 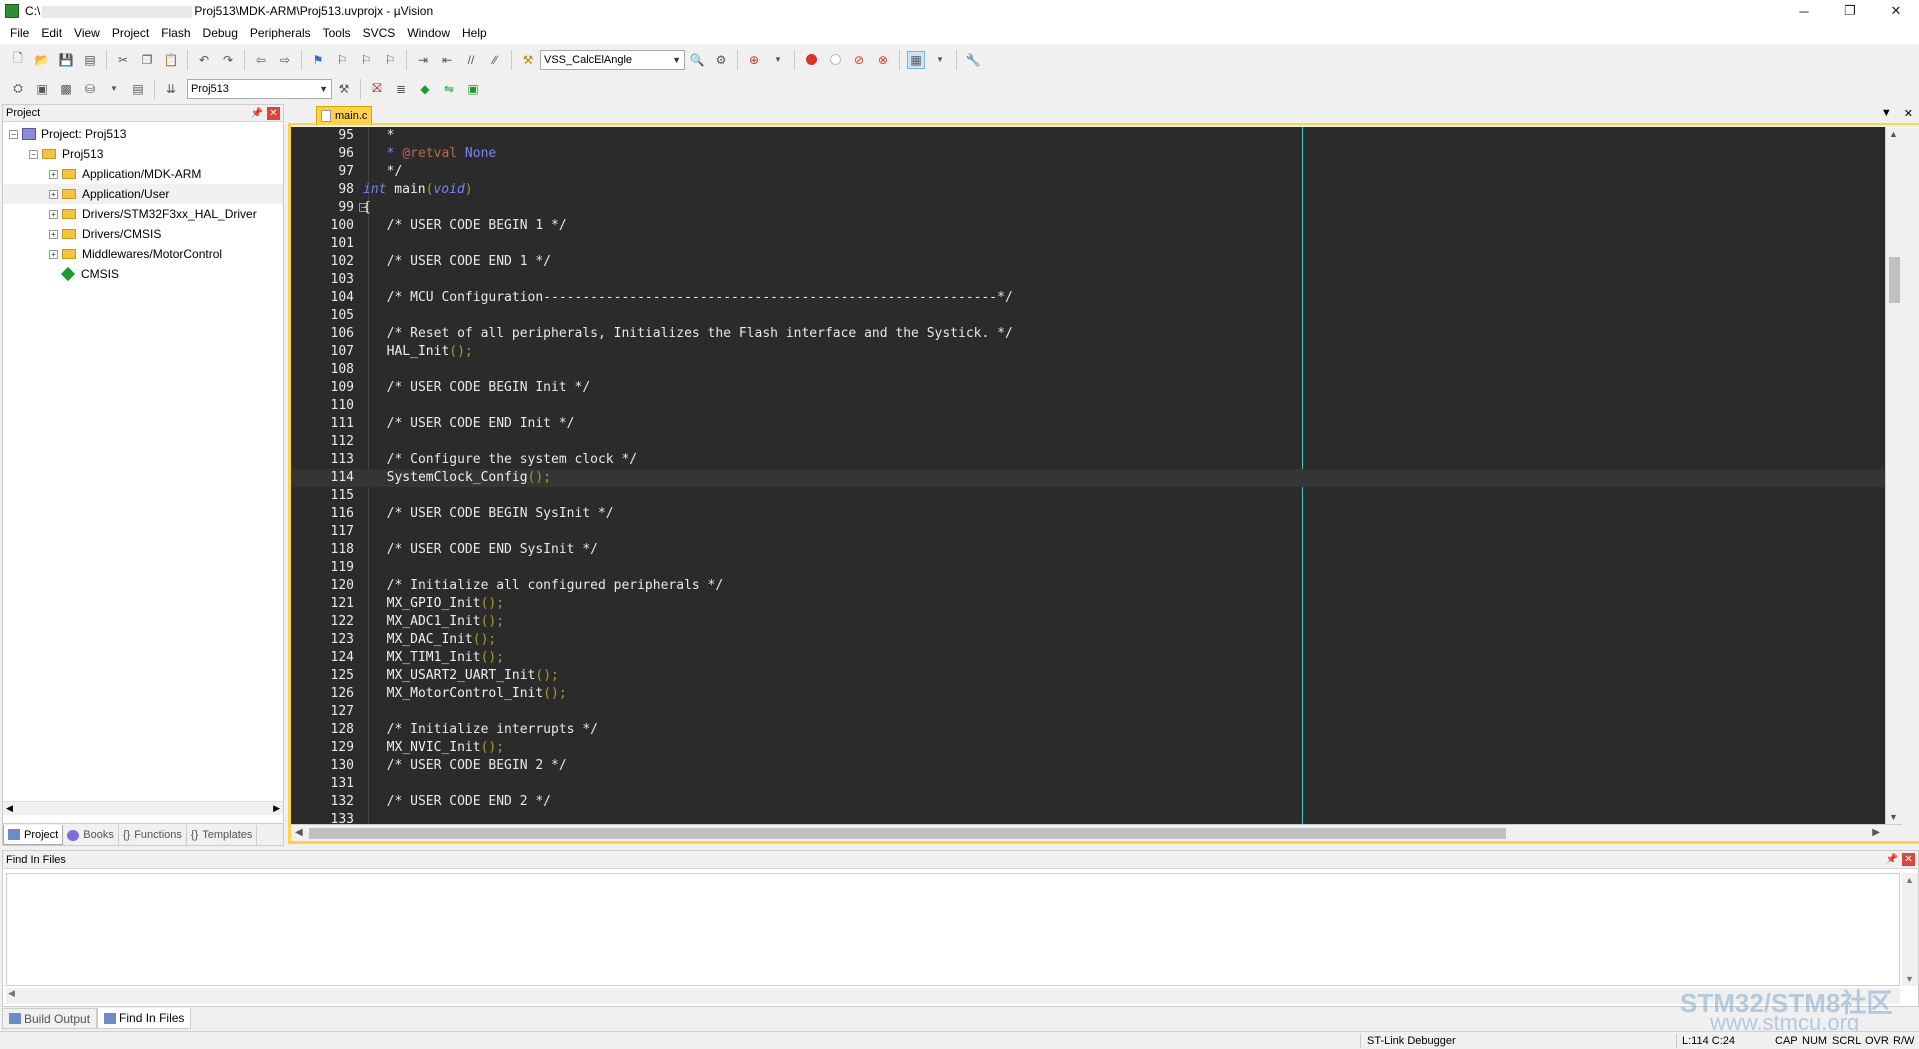 What do you see at coordinates (90, 60) in the screenshot?
I see `save-all-icon: ▤` at bounding box center [90, 60].